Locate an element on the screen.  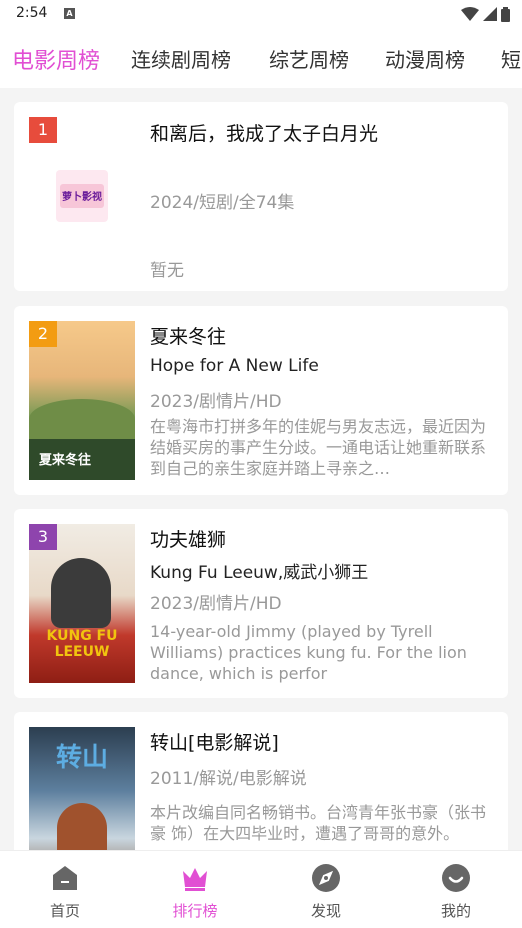
tab-anime-weekly: 动漫周榜 is located at coordinates (425, 58).